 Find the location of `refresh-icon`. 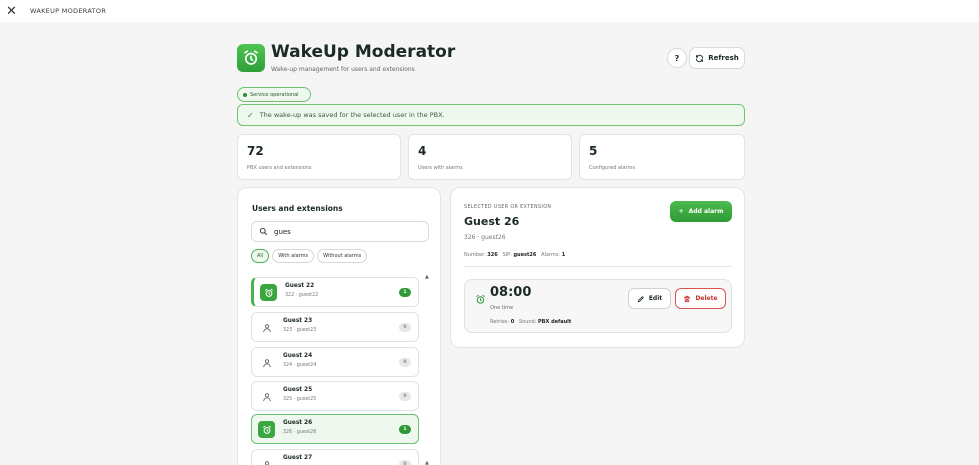

refresh-icon is located at coordinates (700, 58).